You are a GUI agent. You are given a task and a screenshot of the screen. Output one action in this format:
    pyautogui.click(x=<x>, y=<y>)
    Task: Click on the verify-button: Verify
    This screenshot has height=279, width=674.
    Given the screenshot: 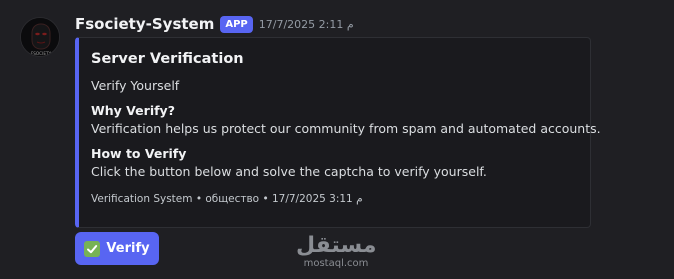 What is the action you would take?
    pyautogui.click(x=117, y=248)
    